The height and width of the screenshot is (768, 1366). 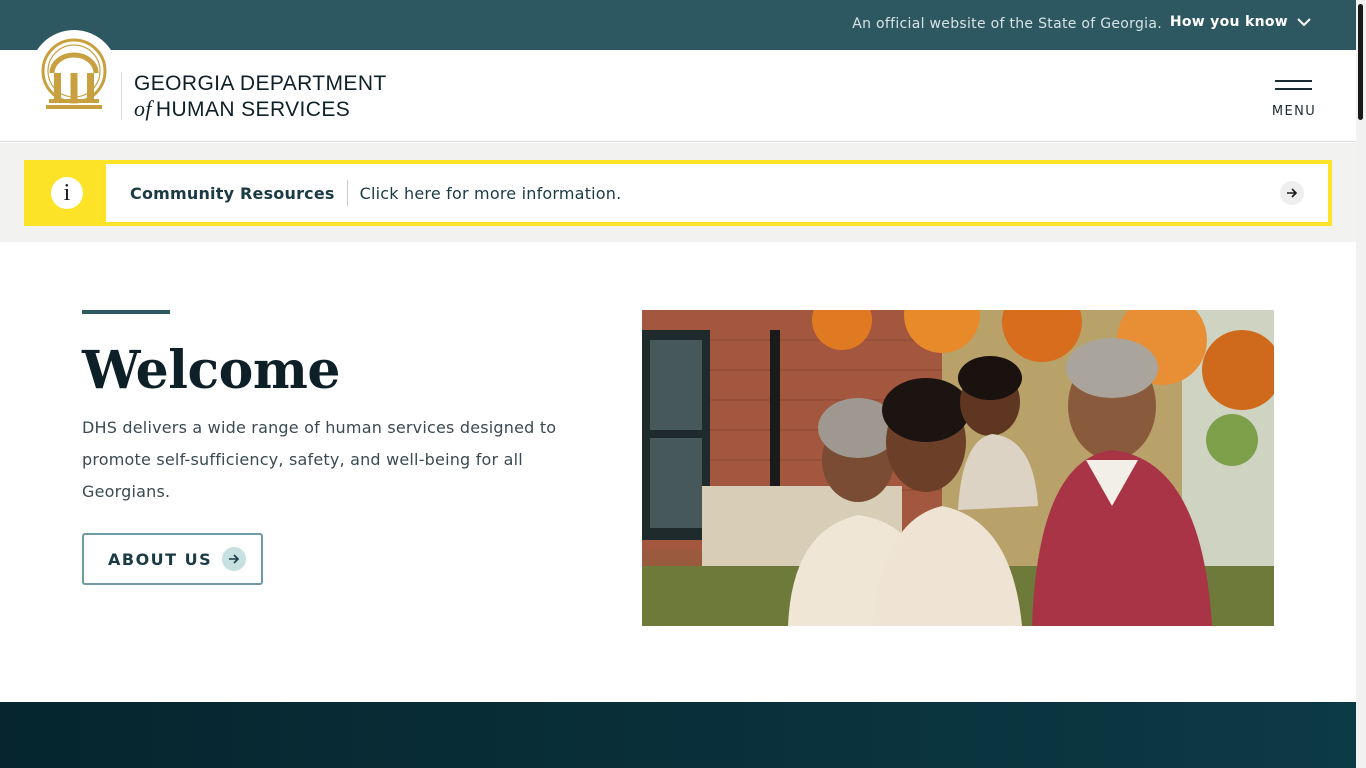 I want to click on welcome-title: Welcome, so click(x=211, y=370).